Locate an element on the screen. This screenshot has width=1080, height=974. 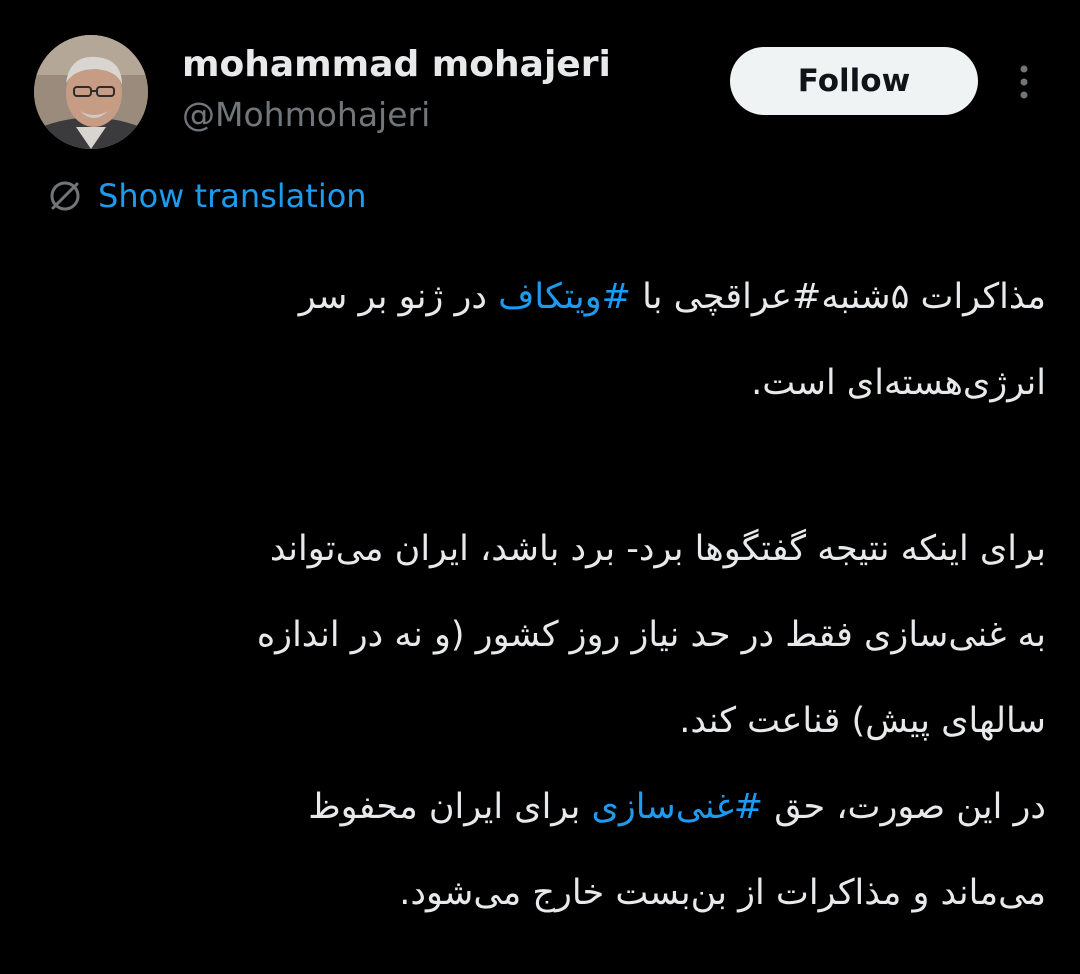
author-handle: @Mohmohajeri is located at coordinates (306, 115).